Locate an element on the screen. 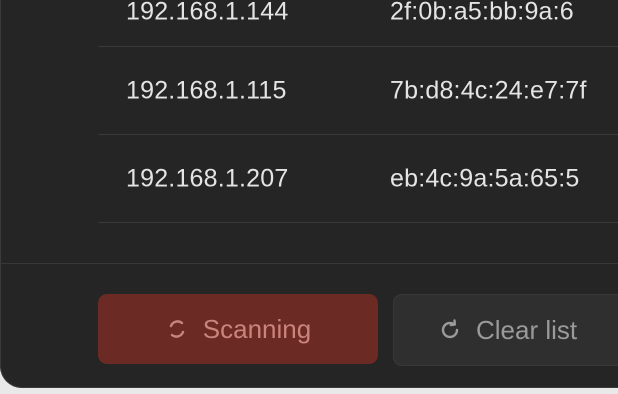 This screenshot has width=618, height=394. ip-address: 192.168.1.207 is located at coordinates (207, 178).